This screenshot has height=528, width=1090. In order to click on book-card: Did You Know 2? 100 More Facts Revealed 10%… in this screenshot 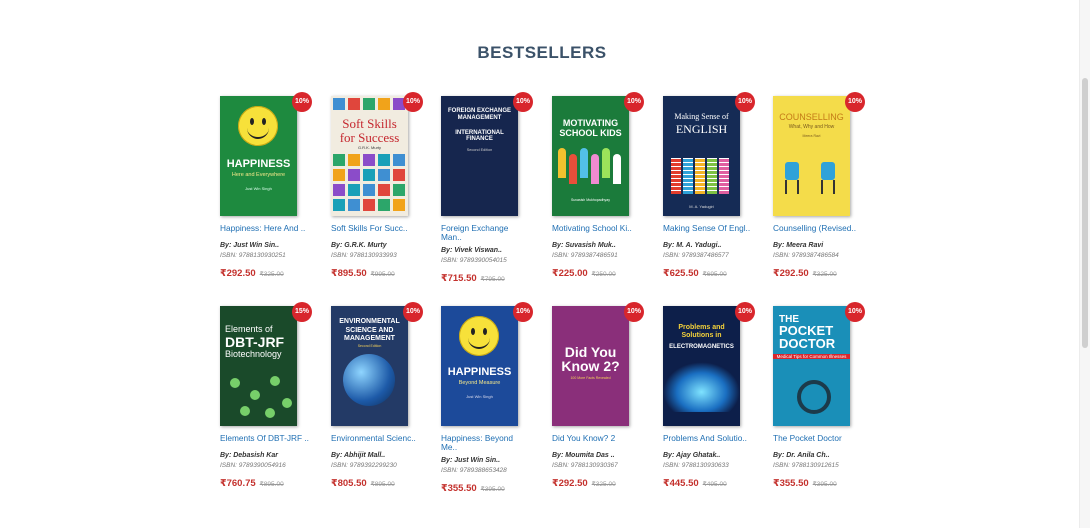, I will do `click(602, 396)`.